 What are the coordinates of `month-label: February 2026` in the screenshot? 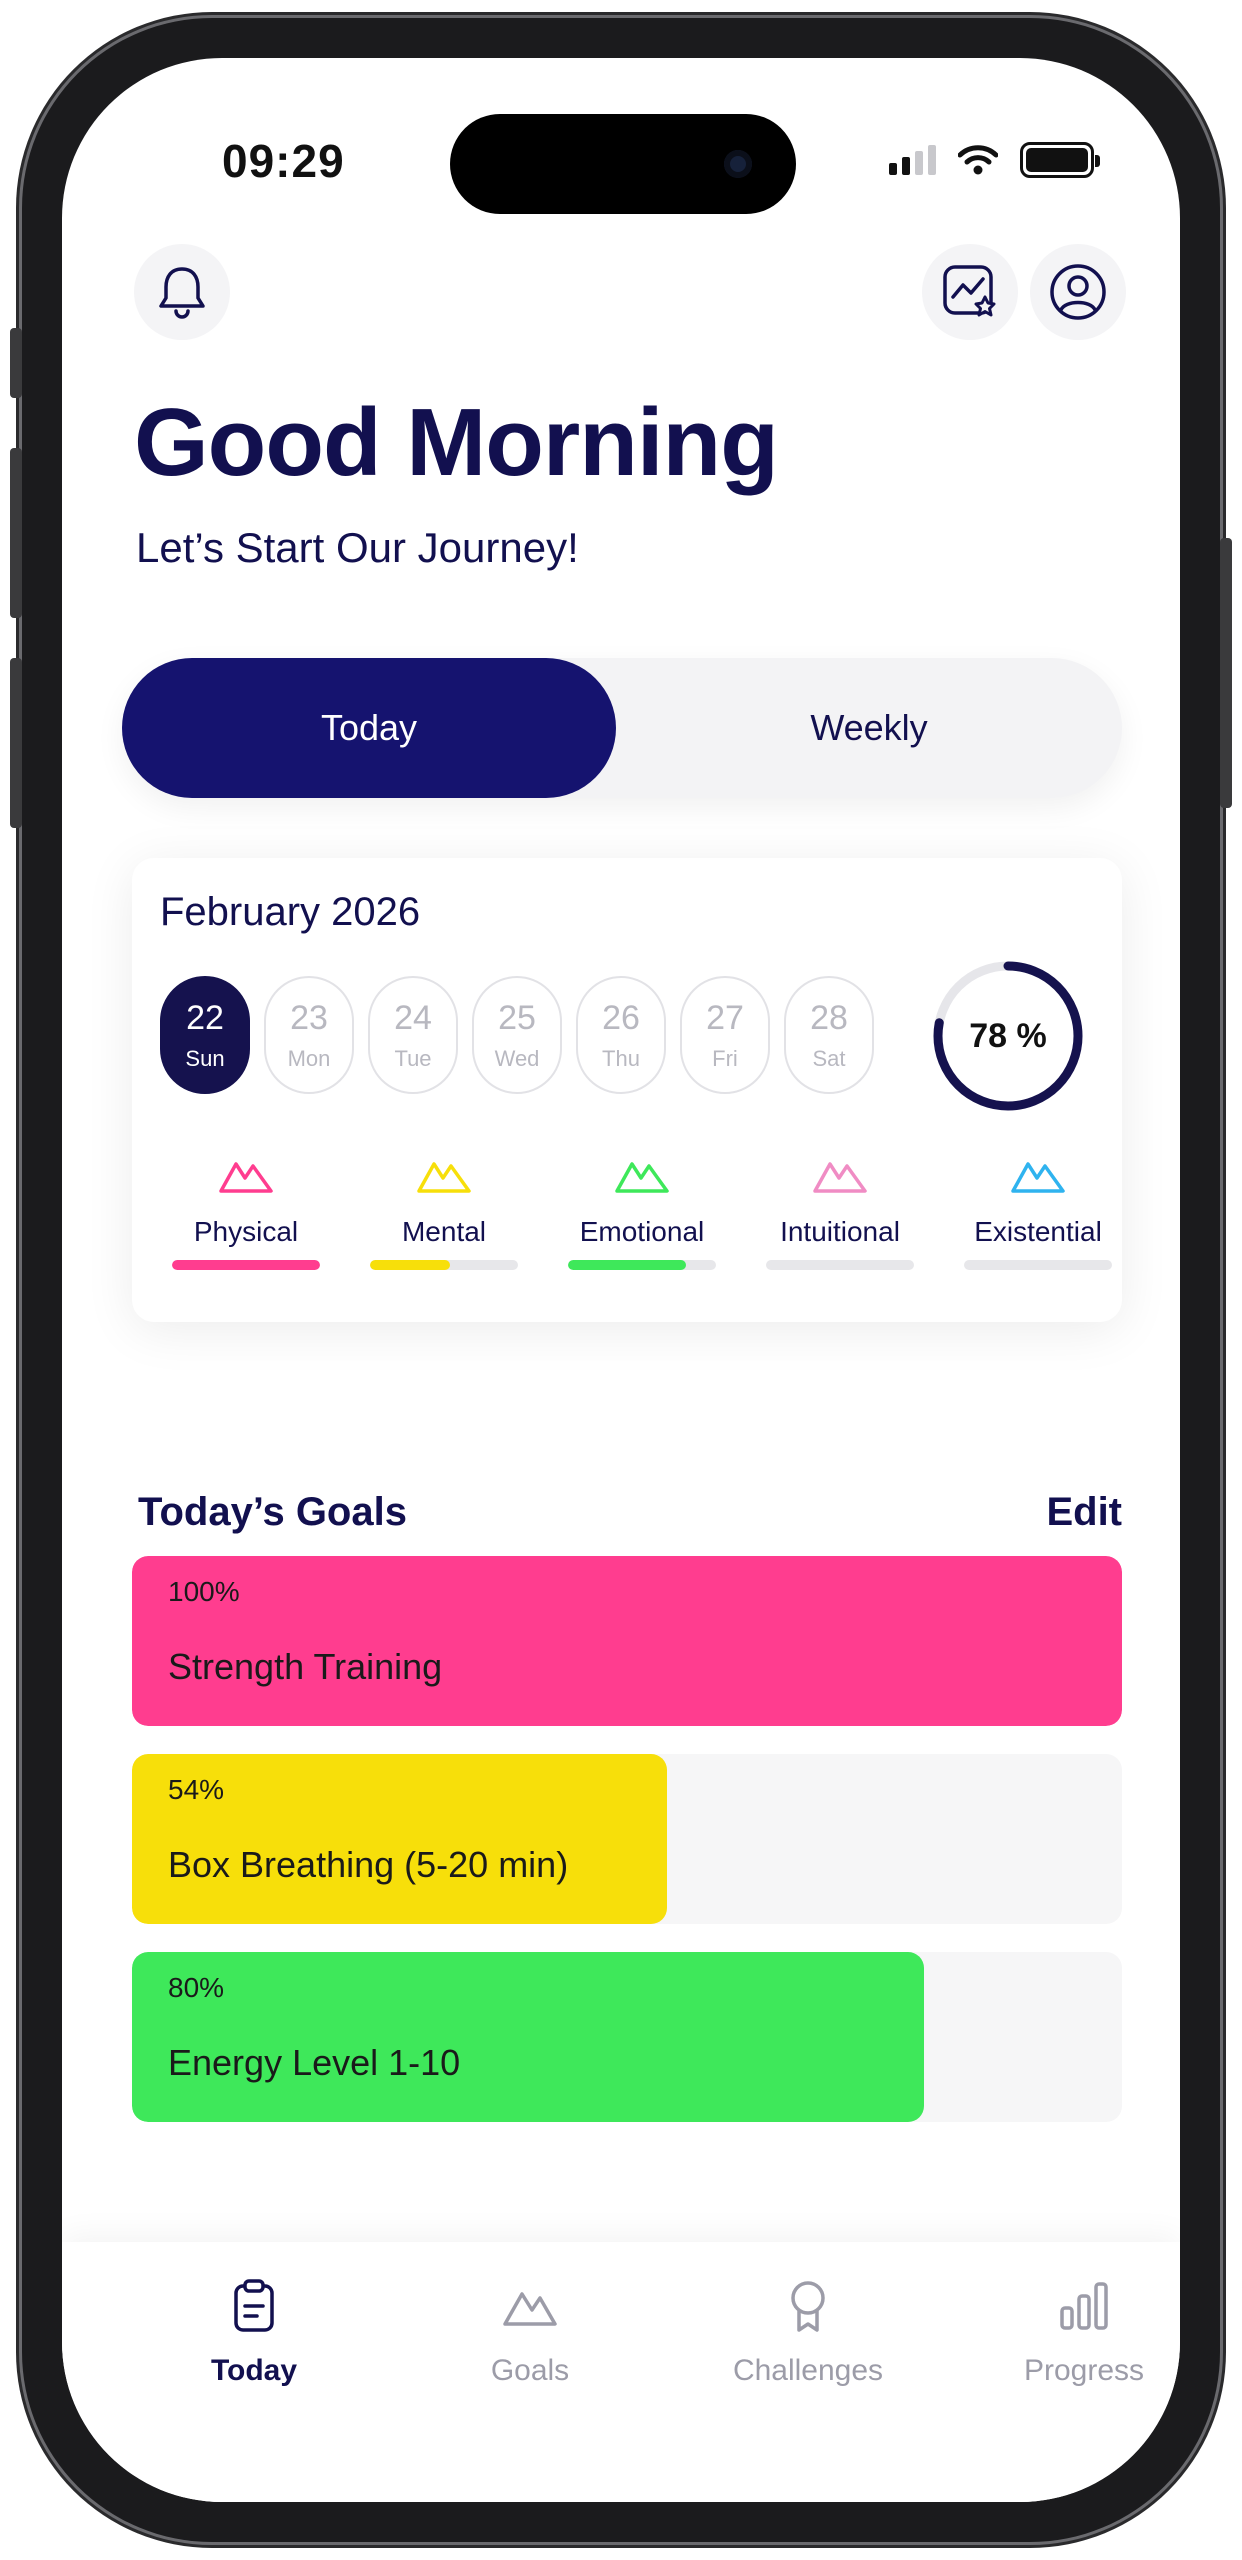 It's located at (290, 912).